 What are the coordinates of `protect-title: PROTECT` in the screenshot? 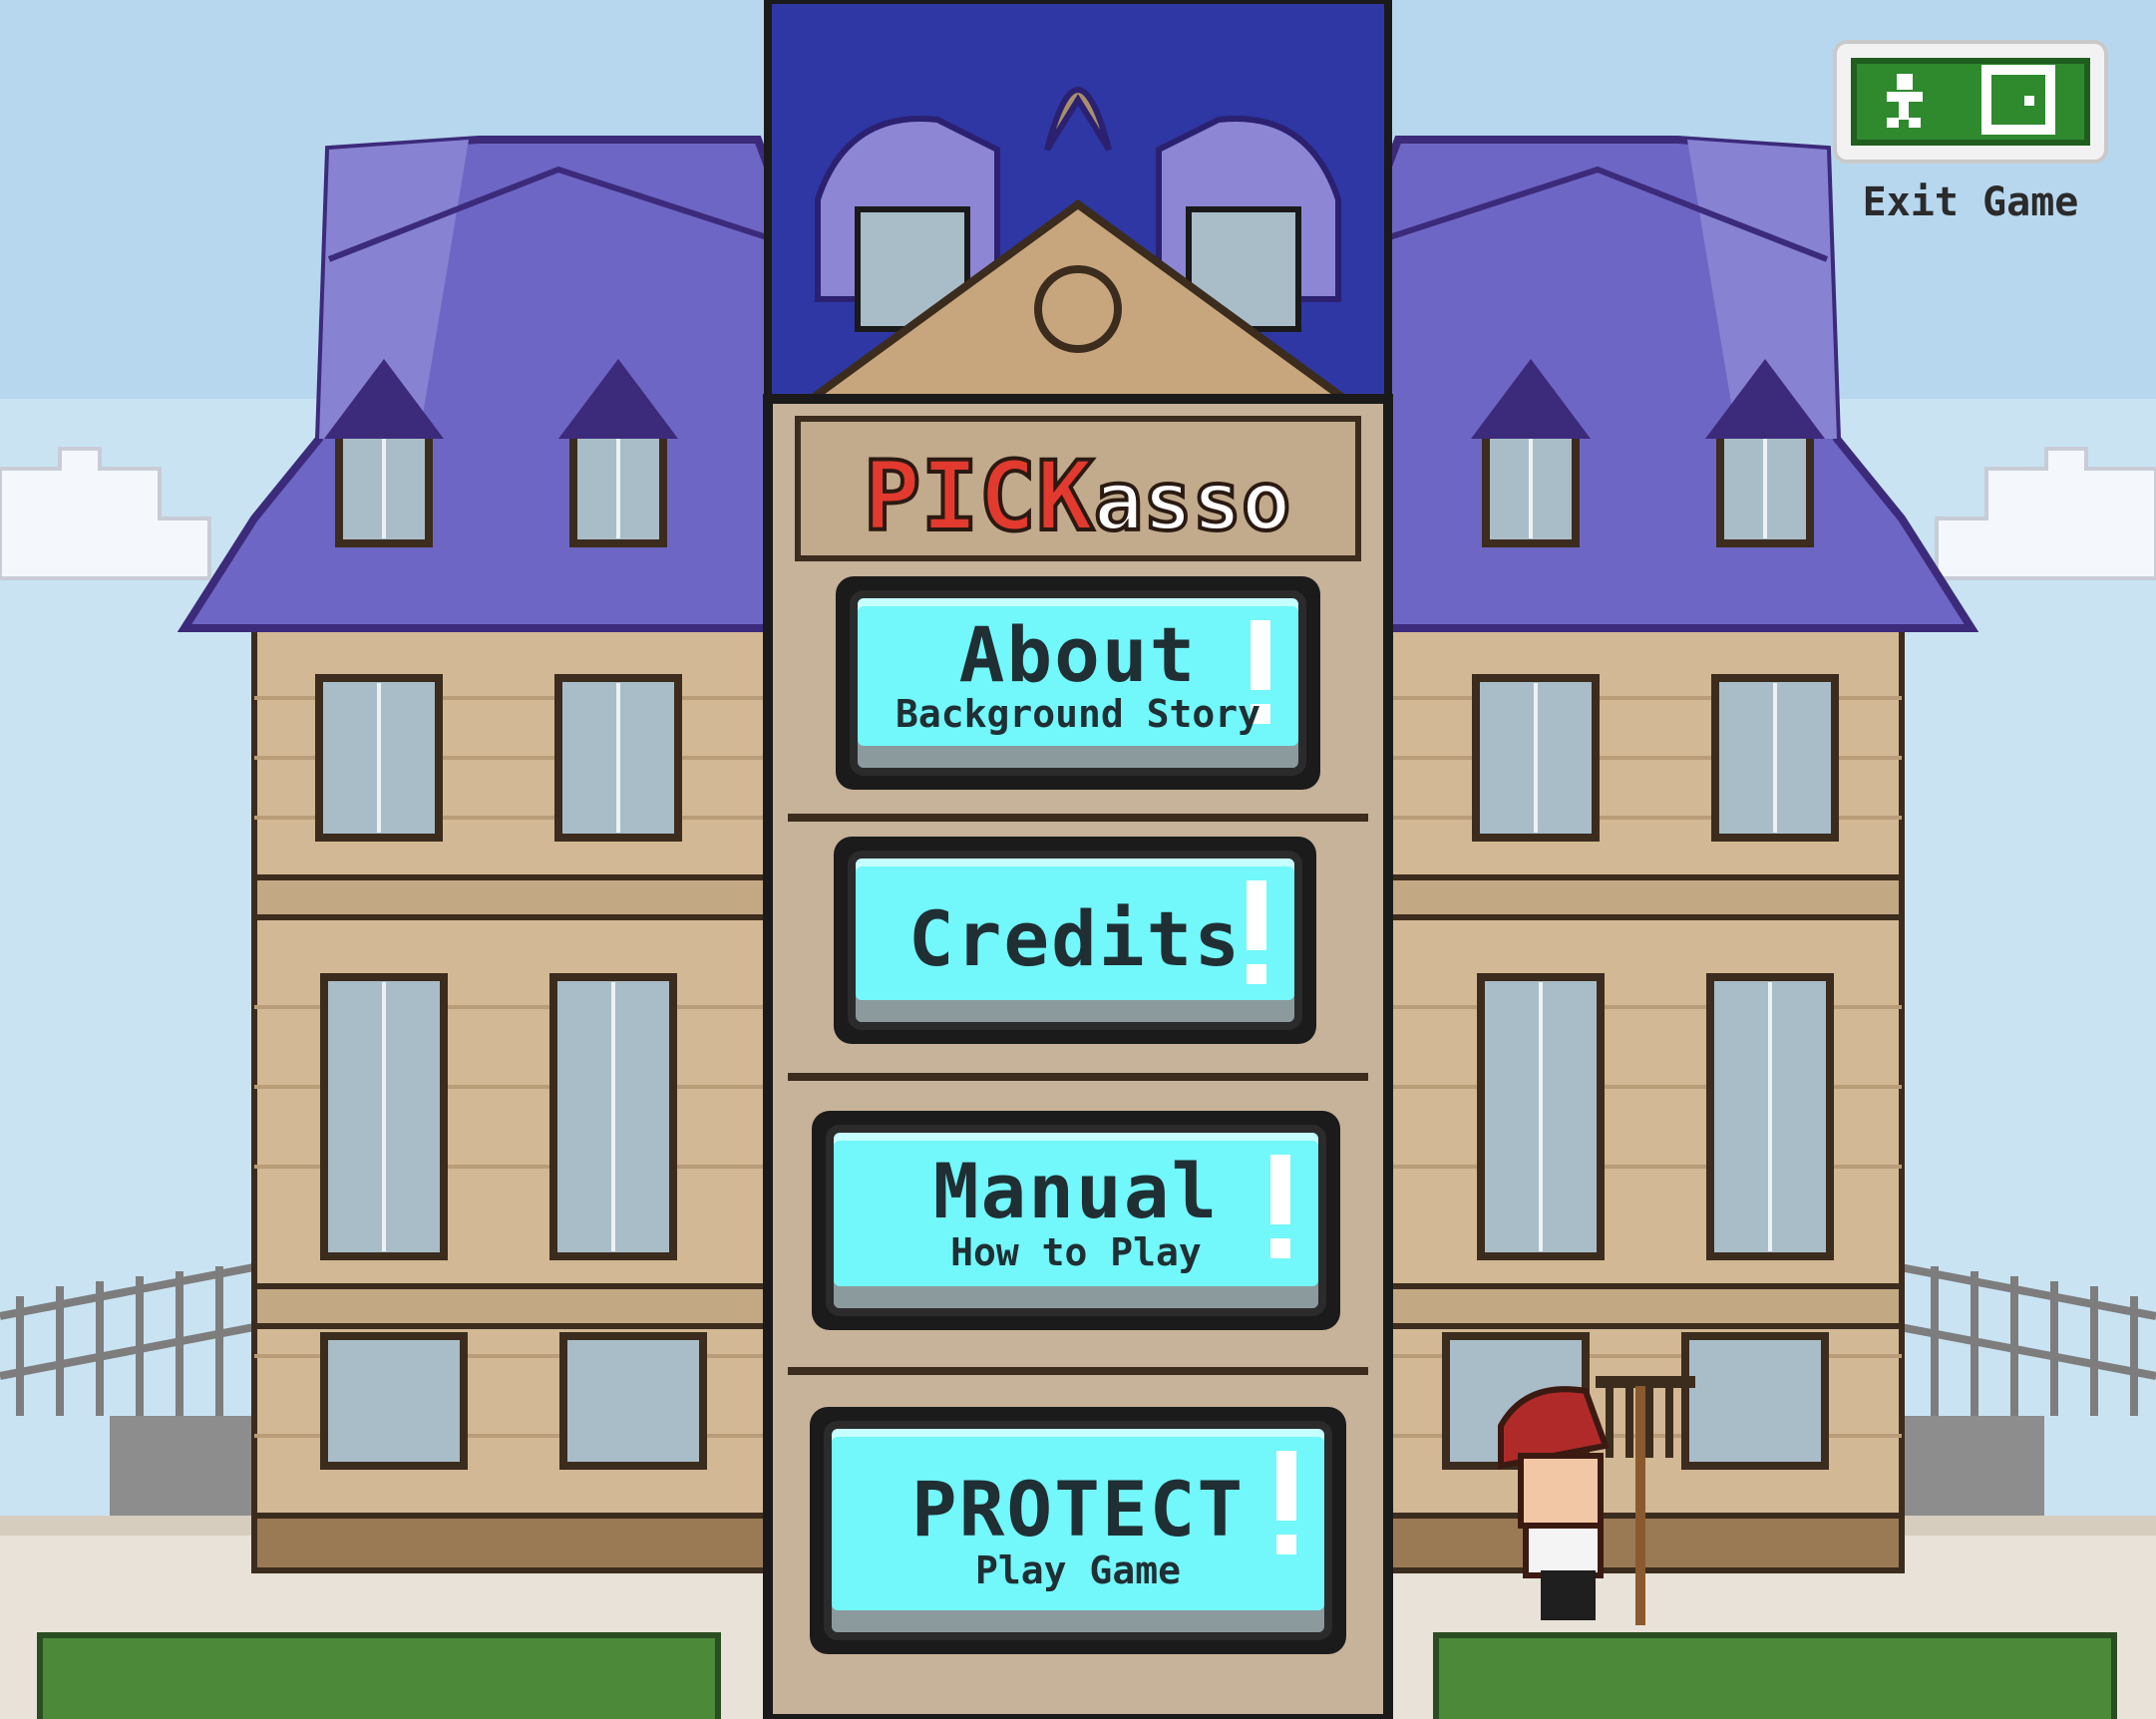 It's located at (1078, 1509).